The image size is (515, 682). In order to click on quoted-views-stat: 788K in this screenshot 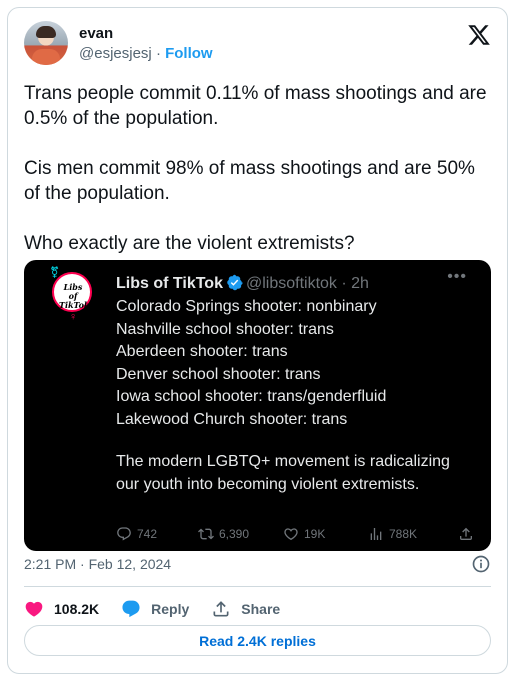, I will do `click(392, 534)`.